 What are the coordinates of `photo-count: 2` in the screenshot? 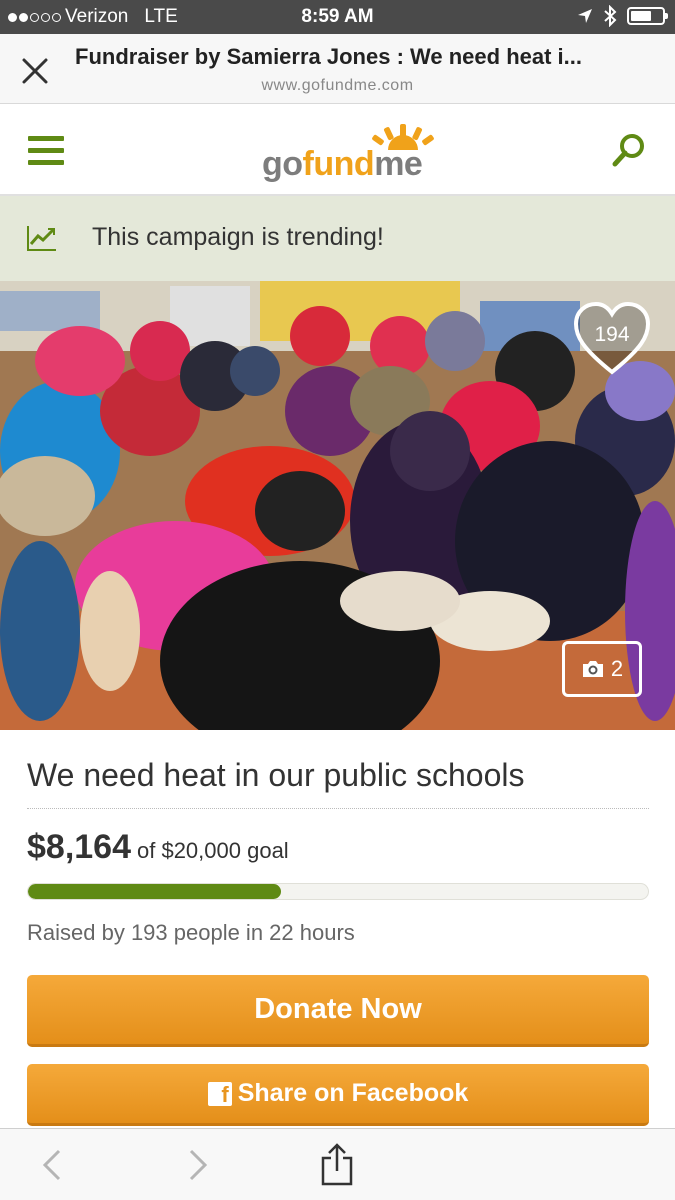 It's located at (617, 668).